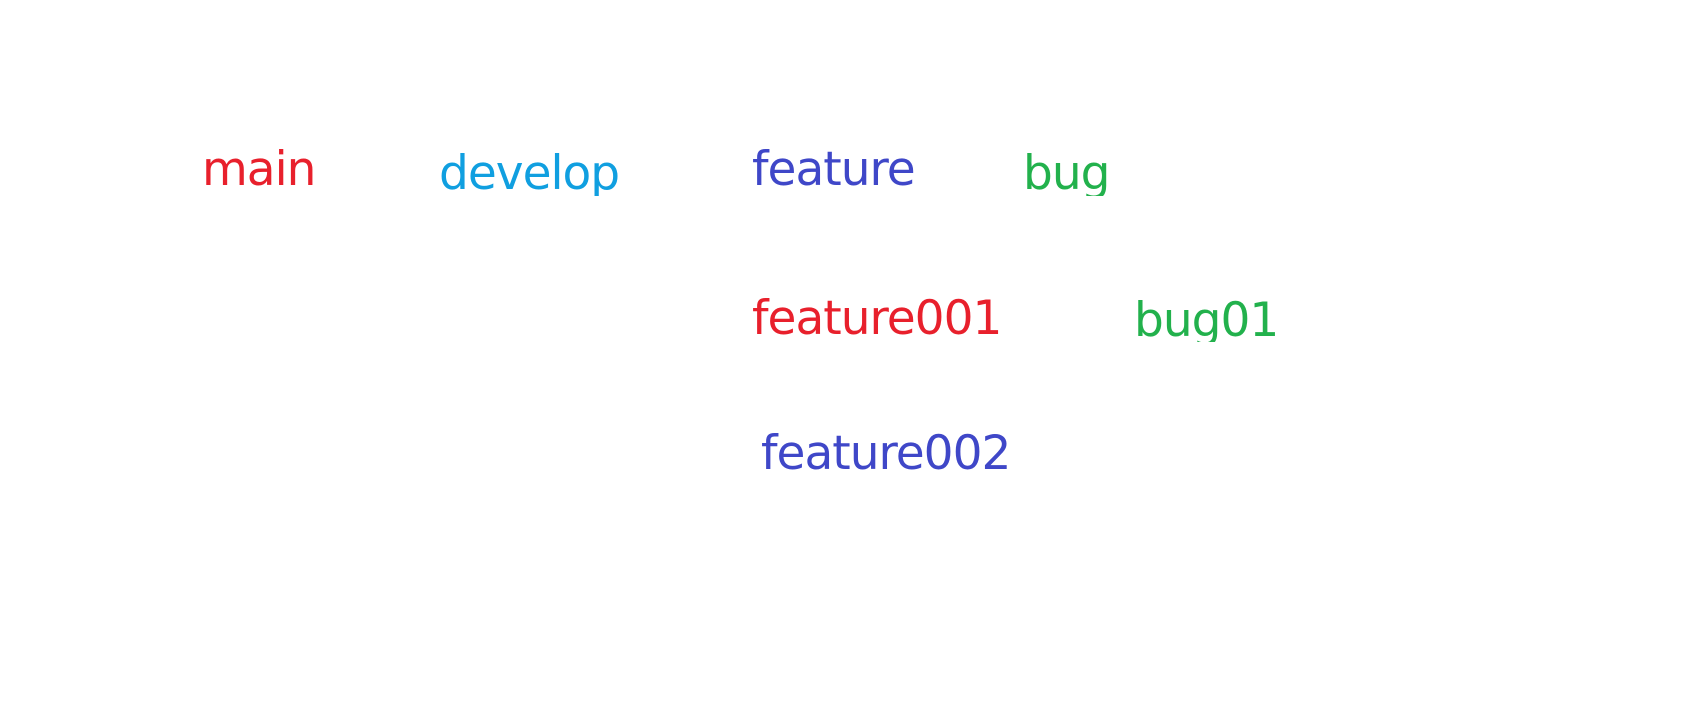 Image resolution: width=1708 pixels, height=716 pixels. I want to click on branch-label-develop: develop, so click(529, 173).